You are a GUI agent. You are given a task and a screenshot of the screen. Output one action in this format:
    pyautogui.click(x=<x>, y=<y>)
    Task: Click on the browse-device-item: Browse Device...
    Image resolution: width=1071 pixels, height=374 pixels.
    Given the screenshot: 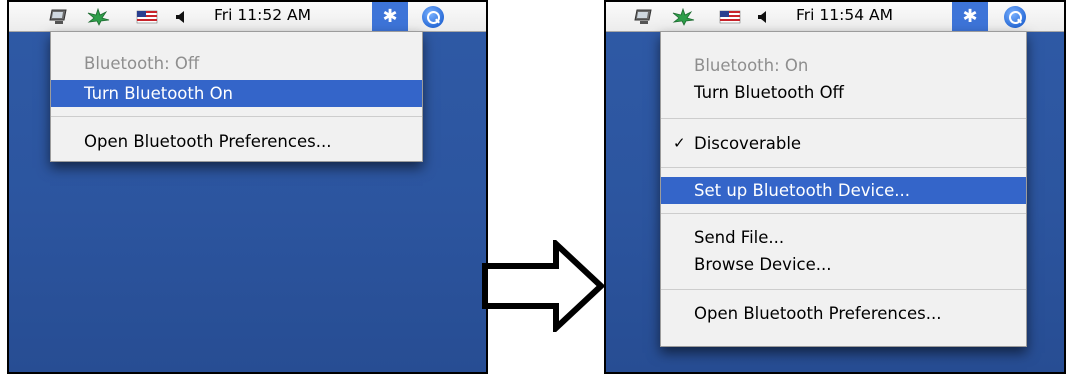 What is the action you would take?
    pyautogui.click(x=843, y=264)
    